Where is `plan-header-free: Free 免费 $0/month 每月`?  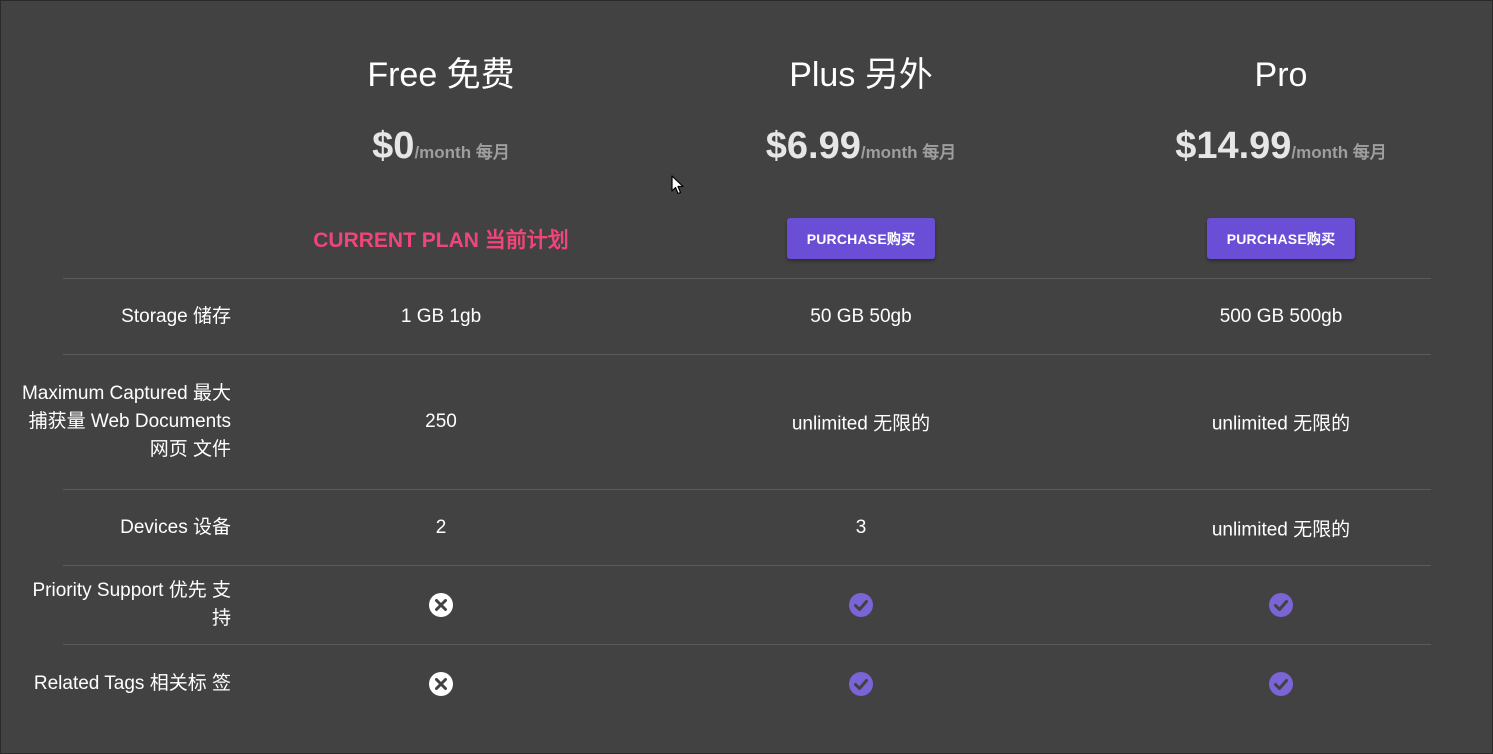 plan-header-free: Free 免费 $0/month 每月 is located at coordinates (441, 111).